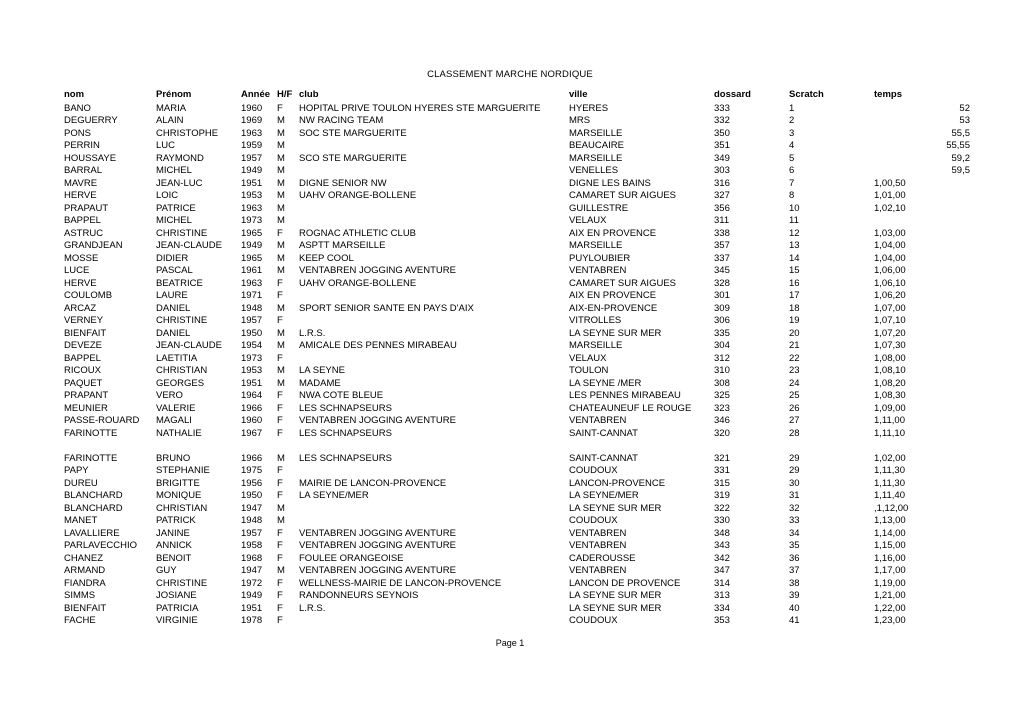  I want to click on cell-dossard: 348, so click(722, 533).